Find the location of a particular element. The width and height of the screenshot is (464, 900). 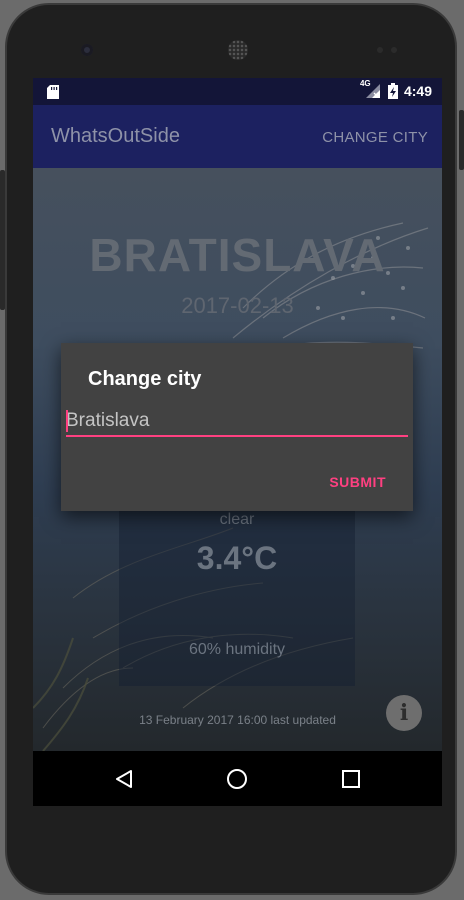

cell-signal-icon: 4G is located at coordinates (371, 89).